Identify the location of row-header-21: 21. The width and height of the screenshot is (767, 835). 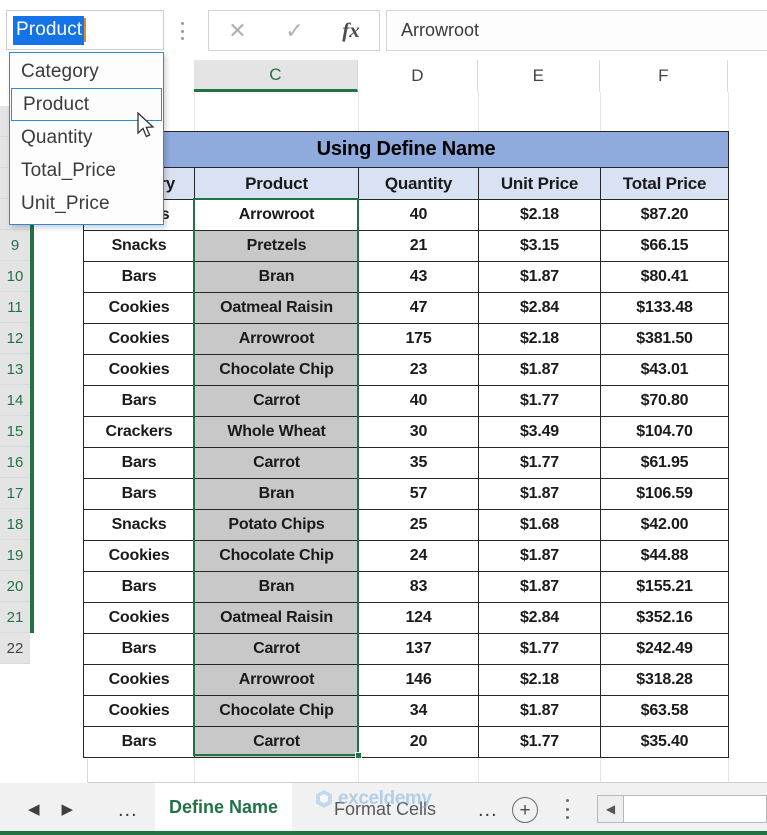
(15, 617).